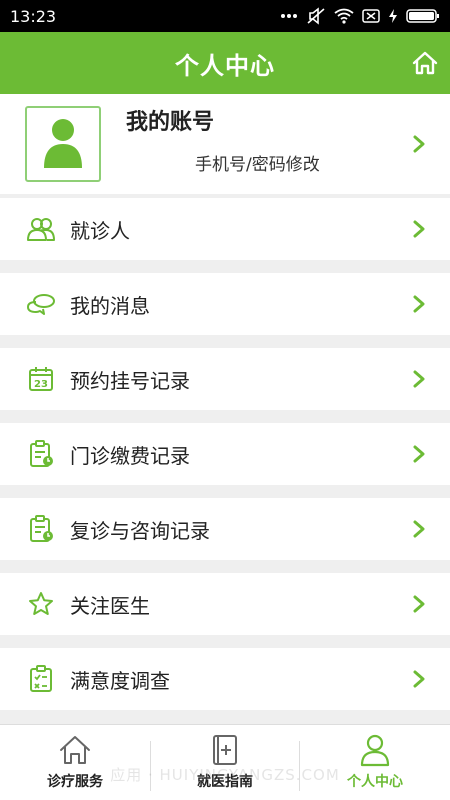 This screenshot has width=450, height=800. Describe the element at coordinates (120, 680) in the screenshot. I see `menu-item-label: 满意度调查` at that location.